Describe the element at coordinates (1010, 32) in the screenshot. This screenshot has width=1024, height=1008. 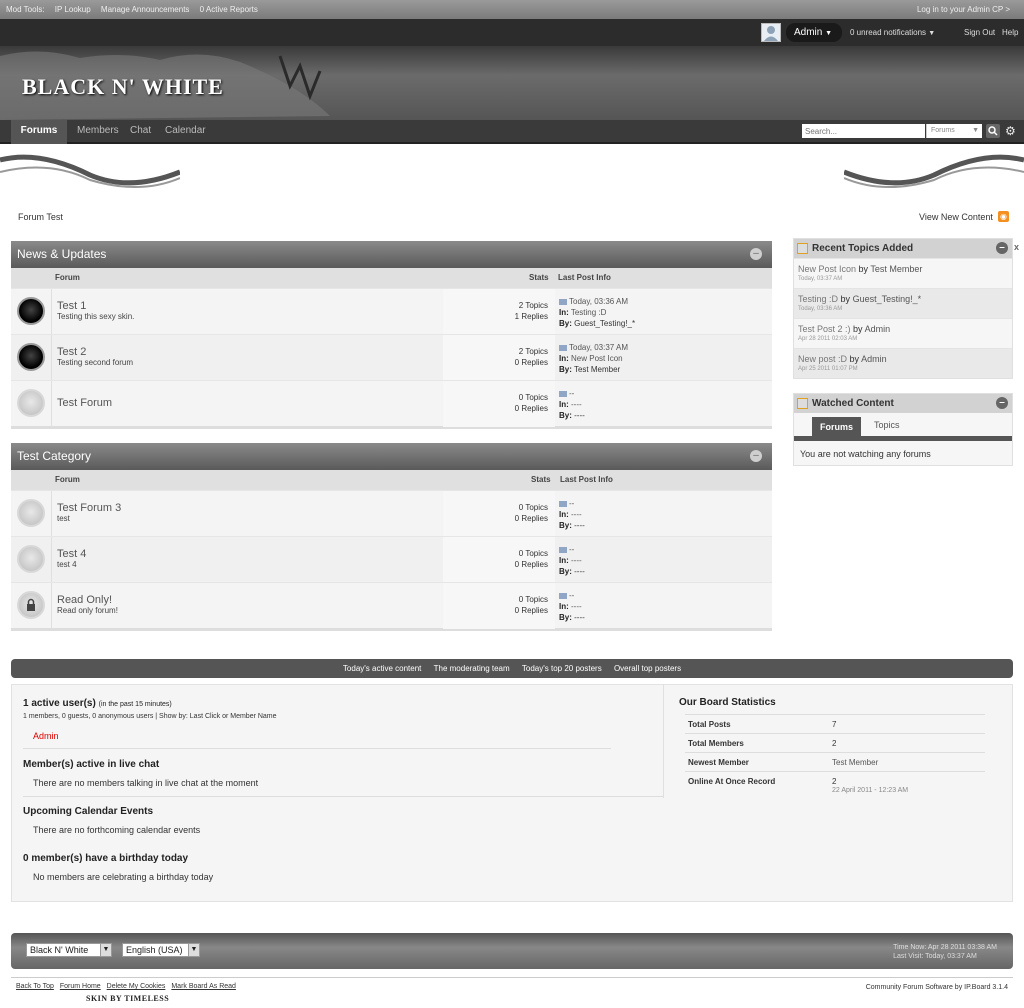
I see `help-link: Help` at that location.